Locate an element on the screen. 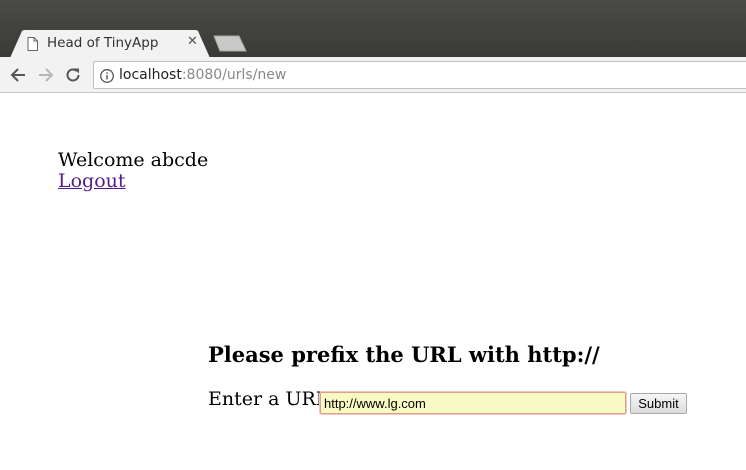 This screenshot has width=746, height=470. url-text: localhost:8080/urls/new is located at coordinates (202, 75).